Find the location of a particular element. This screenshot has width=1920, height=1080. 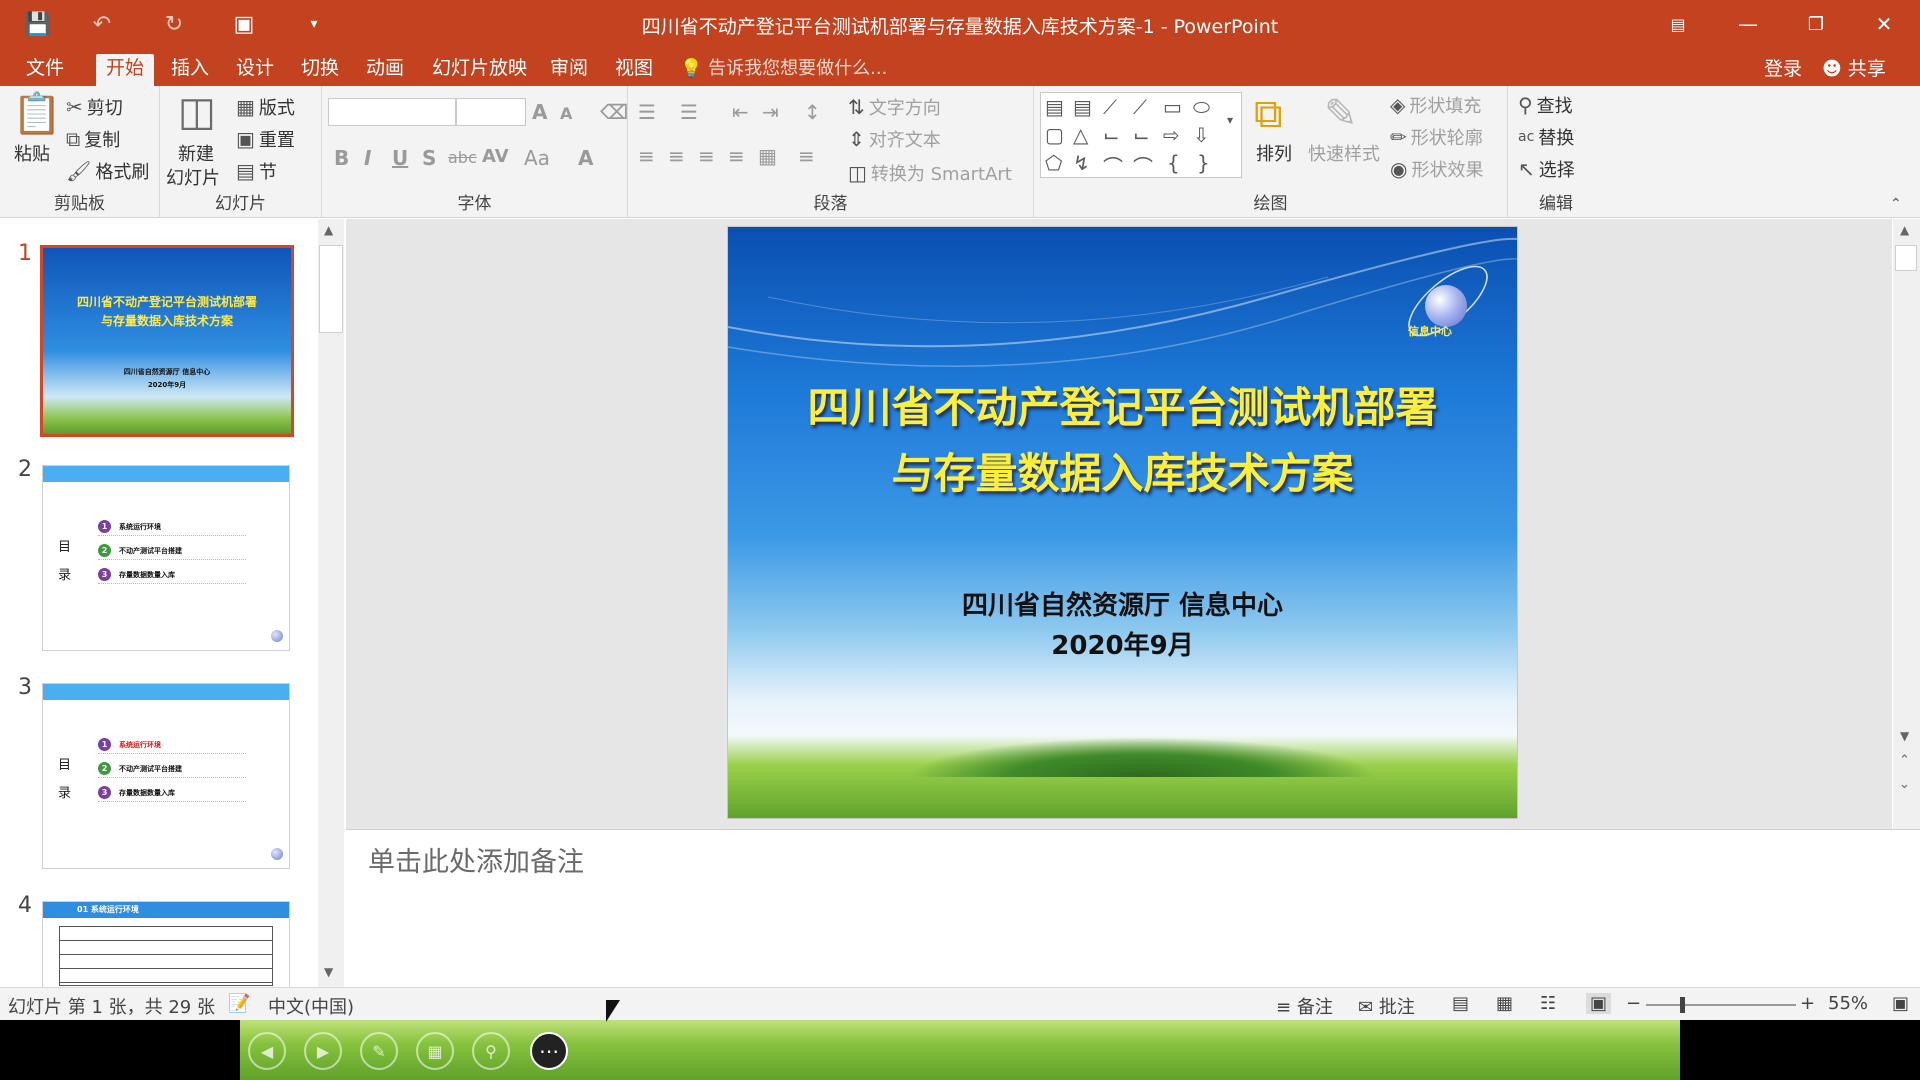

rectangle-shape-icon: ▭ is located at coordinates (1172, 107).